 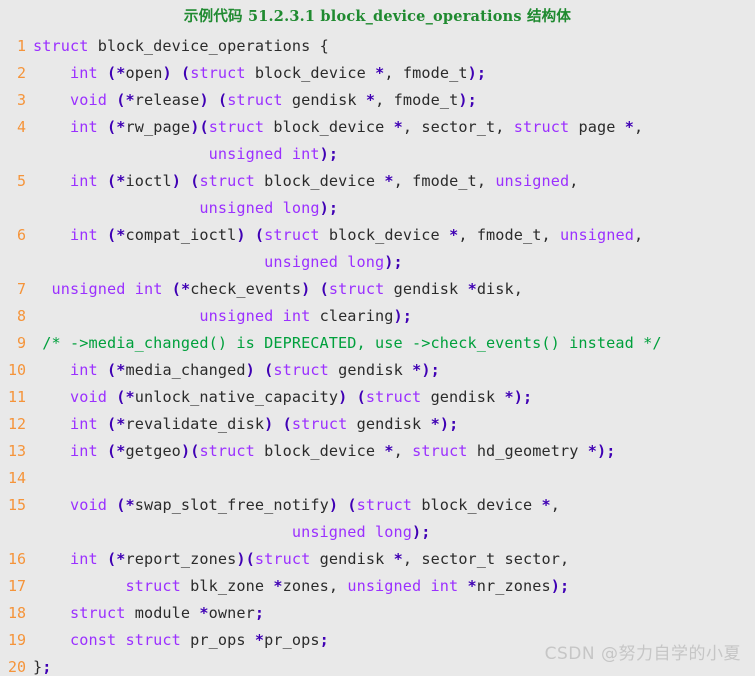 What do you see at coordinates (16, 370) in the screenshot?
I see `line-number: 10` at bounding box center [16, 370].